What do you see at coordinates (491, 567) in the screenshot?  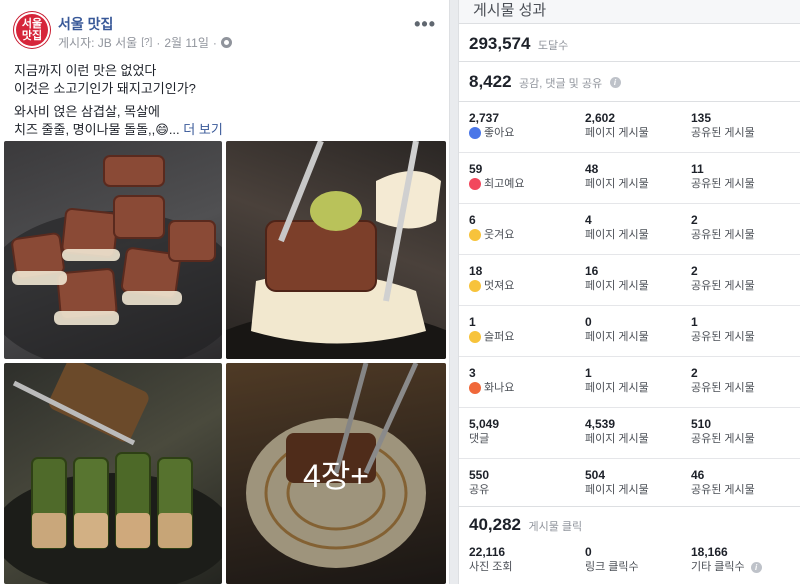 I see `photo-views-label: 사진 조회` at bounding box center [491, 567].